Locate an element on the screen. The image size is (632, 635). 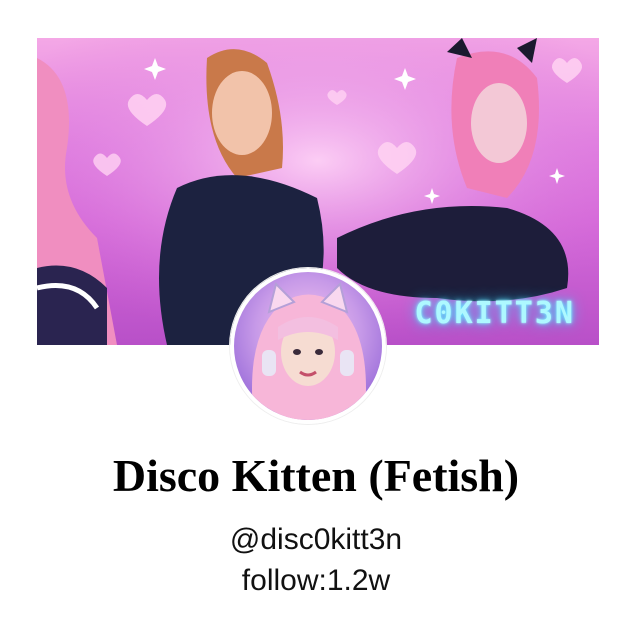
banner-neon-text: C0KITT3N is located at coordinates (494, 313).